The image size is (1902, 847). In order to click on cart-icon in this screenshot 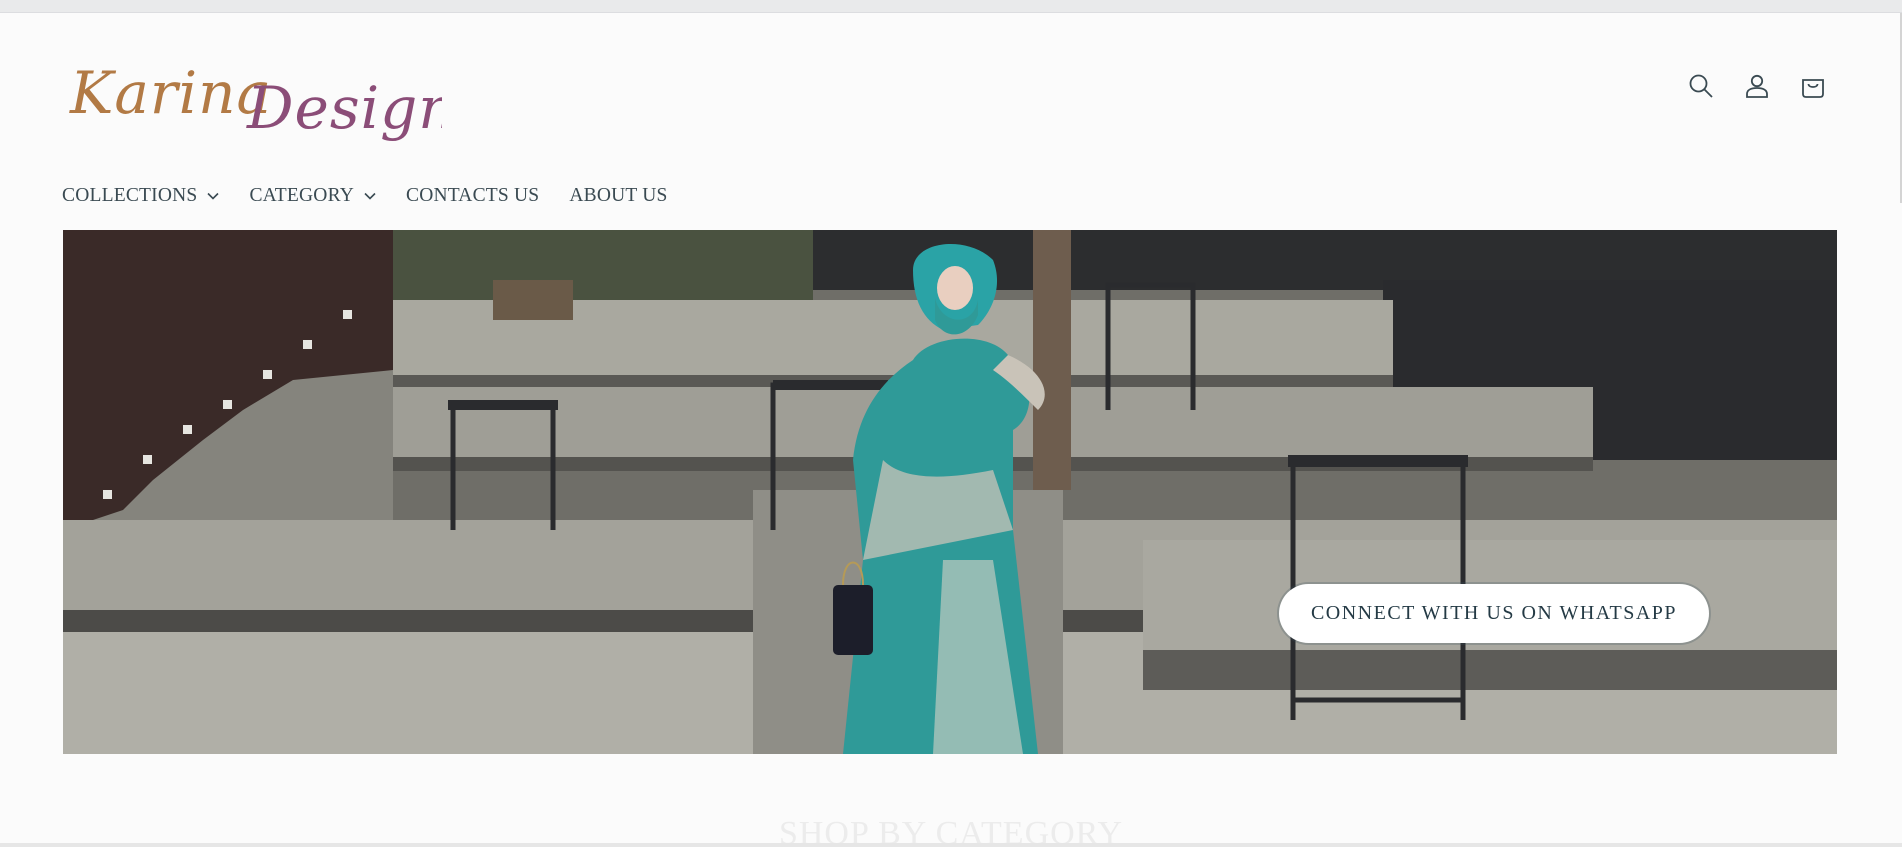, I will do `click(1813, 88)`.